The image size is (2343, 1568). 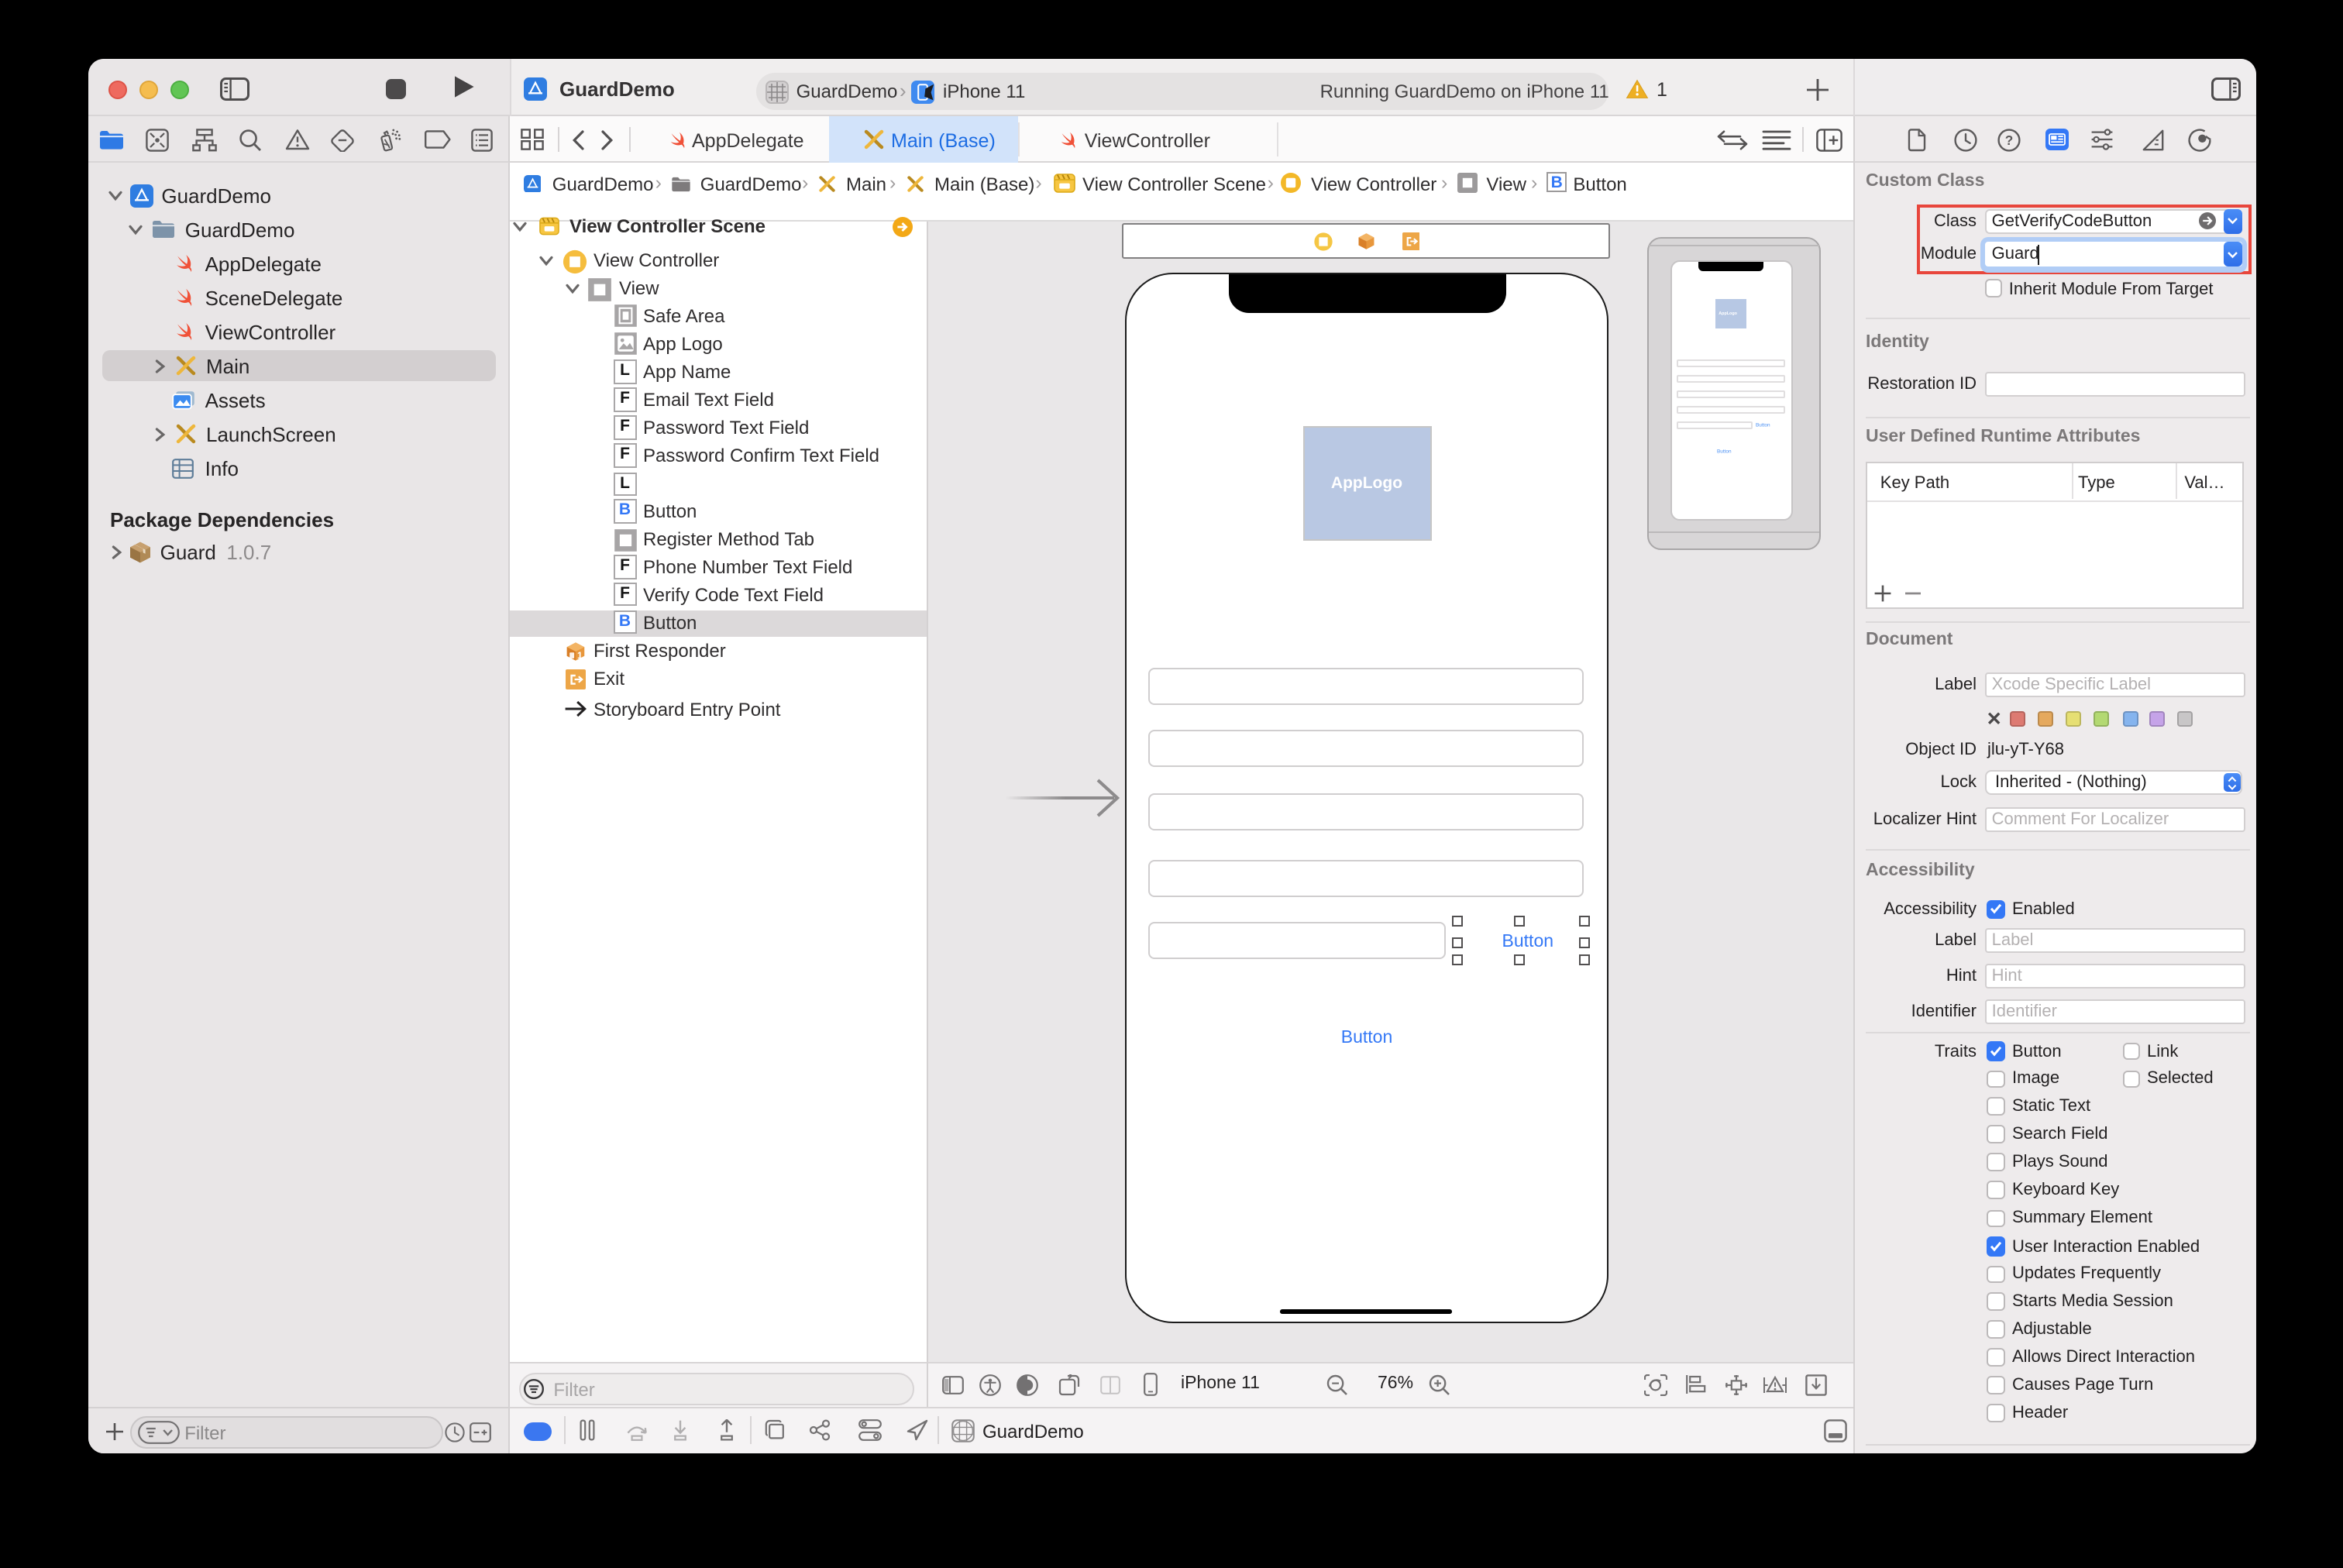 I want to click on svg-text: 1, so click(x=580, y=654).